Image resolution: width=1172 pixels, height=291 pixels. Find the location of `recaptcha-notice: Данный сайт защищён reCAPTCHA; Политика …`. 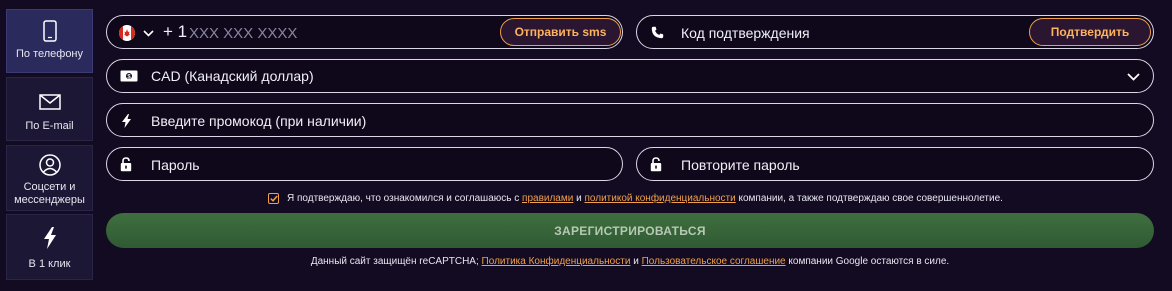

recaptcha-notice: Данный сайт защищён reCAPTCHA; Политика … is located at coordinates (586, 261).